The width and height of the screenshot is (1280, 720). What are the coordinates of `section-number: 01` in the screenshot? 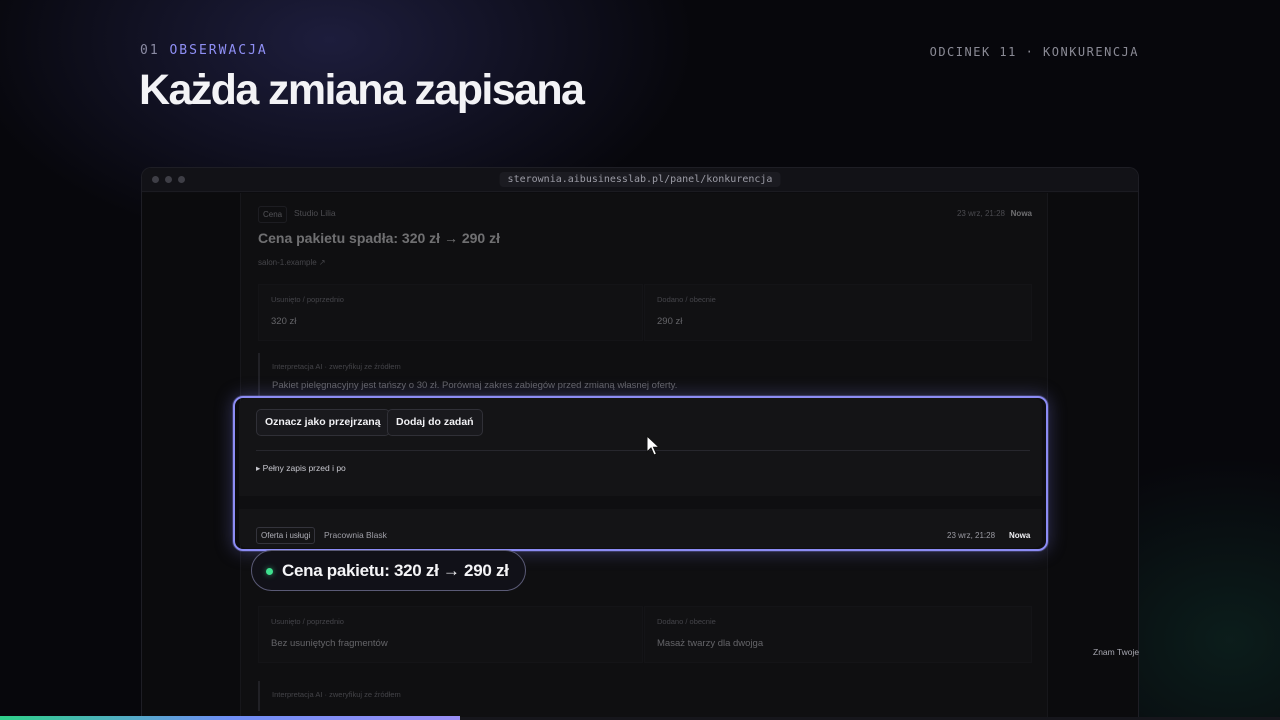 It's located at (150, 50).